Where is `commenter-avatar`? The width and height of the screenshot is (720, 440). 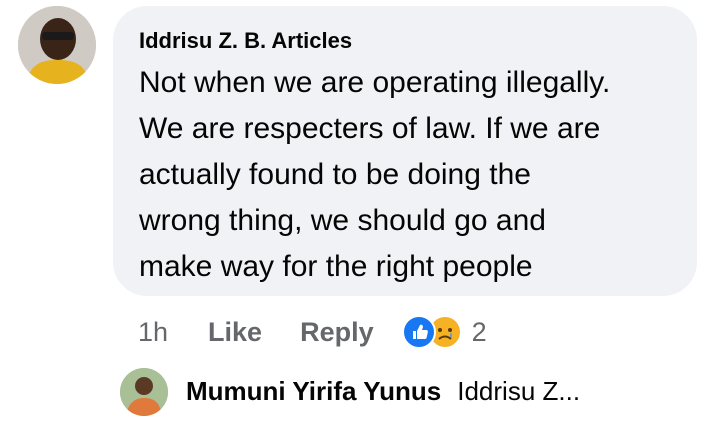 commenter-avatar is located at coordinates (57, 45).